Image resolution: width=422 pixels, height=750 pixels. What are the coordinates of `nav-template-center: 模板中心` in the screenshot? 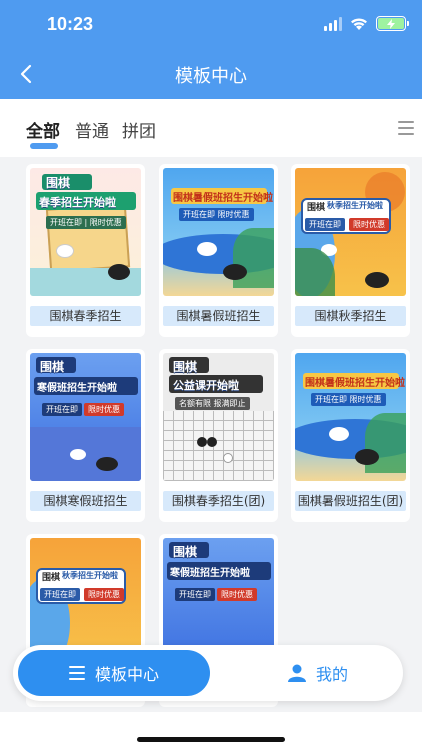 It's located at (114, 673).